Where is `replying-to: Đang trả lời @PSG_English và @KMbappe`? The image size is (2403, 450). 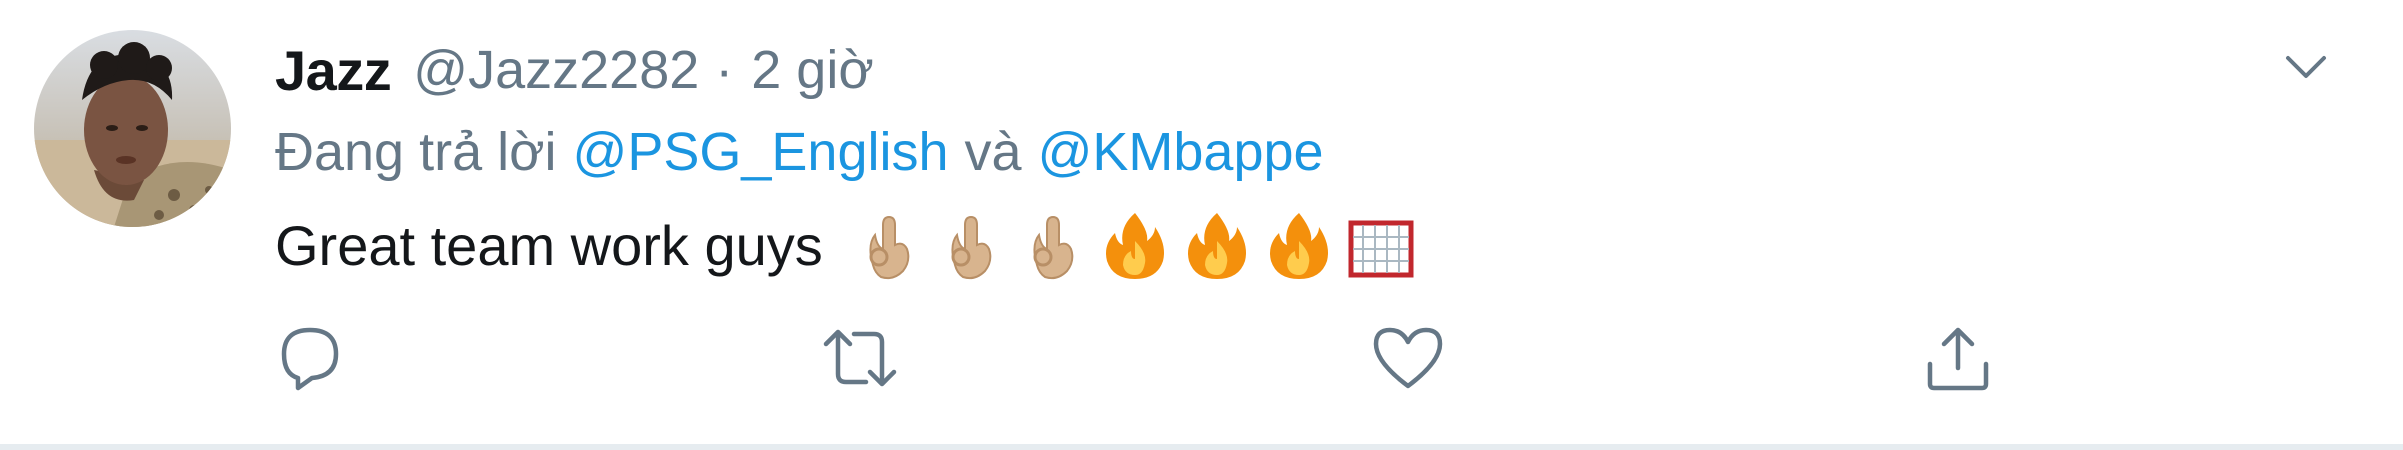 replying-to: Đang trả lời @PSG_English và @KMbappe is located at coordinates (799, 152).